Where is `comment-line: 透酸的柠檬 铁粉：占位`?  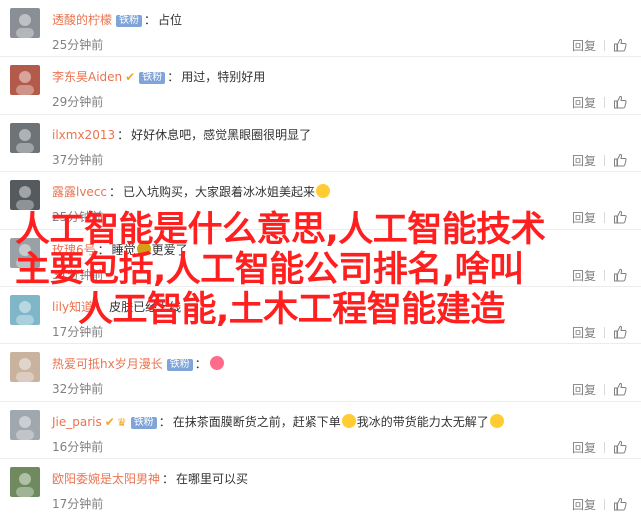
comment-line: 透酸的柠檬 铁粉：占位 is located at coordinates (117, 20).